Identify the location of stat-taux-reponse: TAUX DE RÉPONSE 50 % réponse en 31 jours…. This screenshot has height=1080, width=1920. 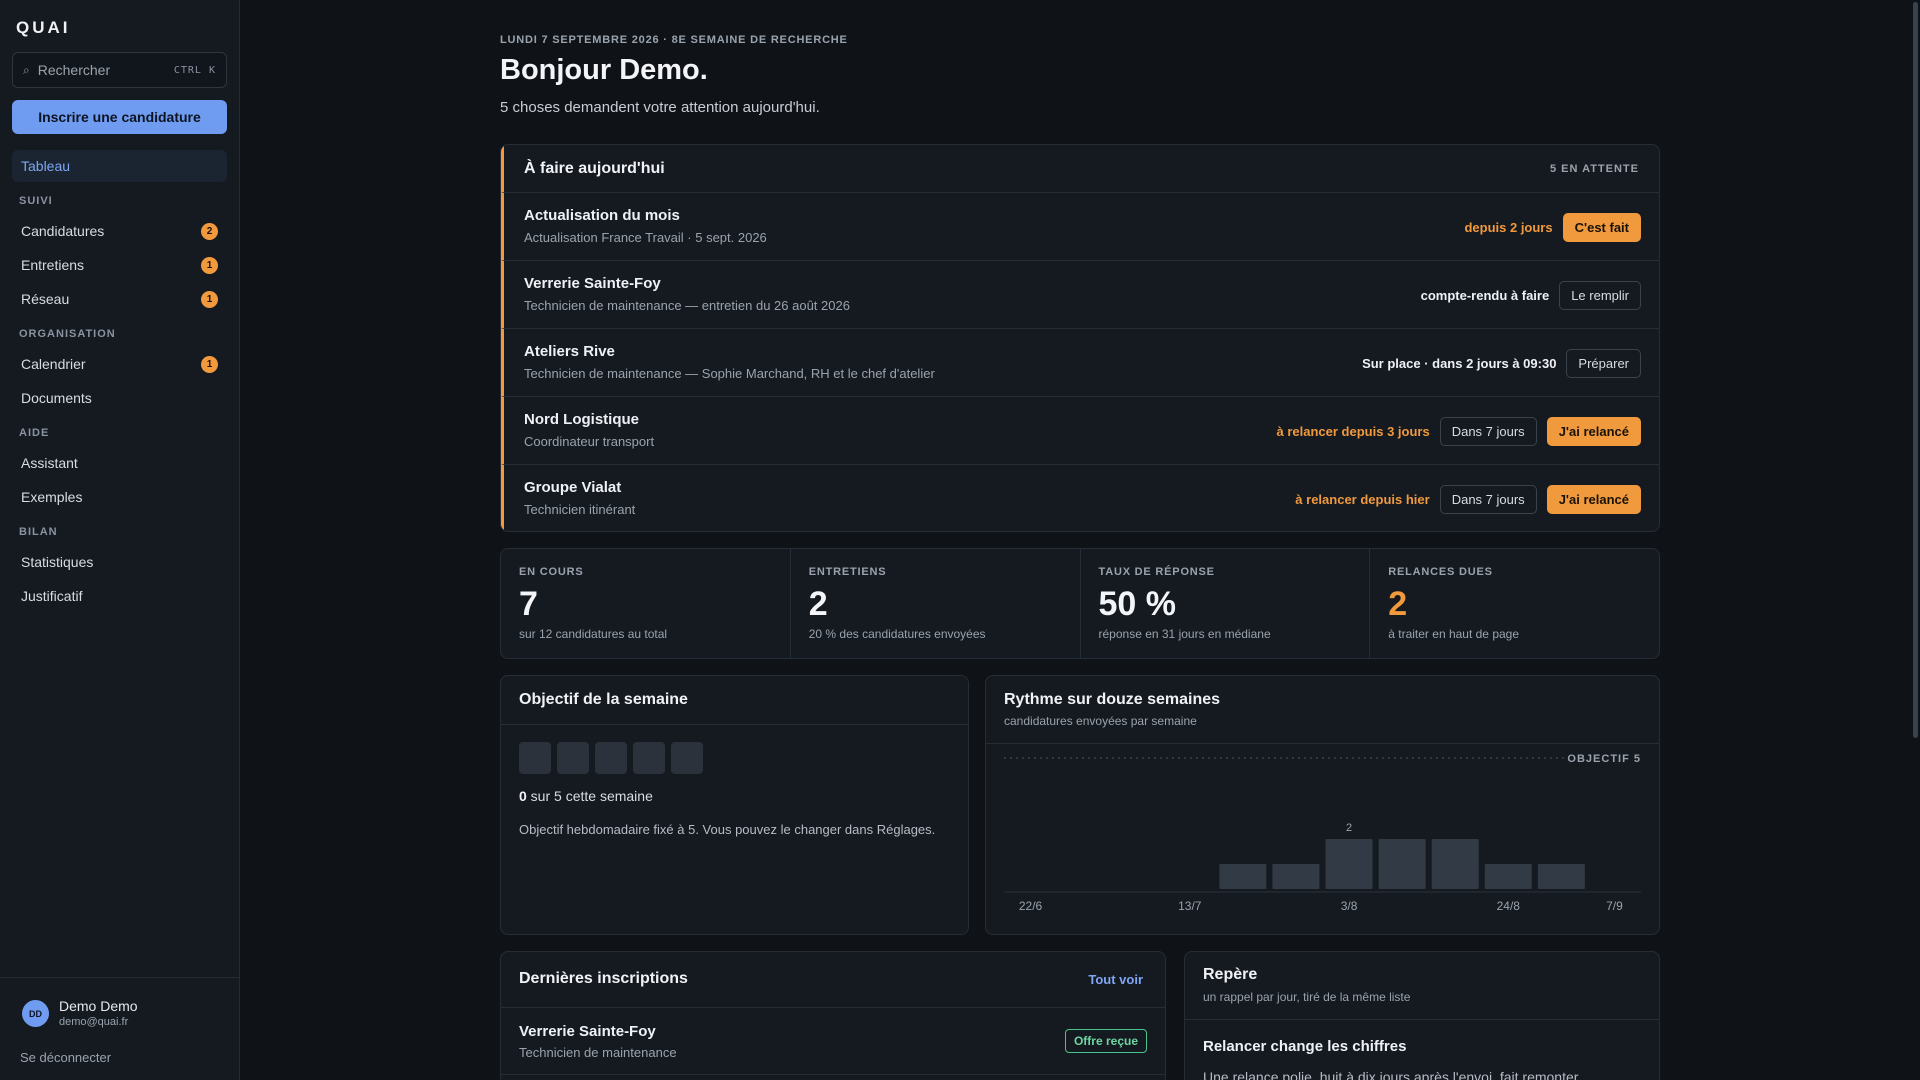
(1226, 603).